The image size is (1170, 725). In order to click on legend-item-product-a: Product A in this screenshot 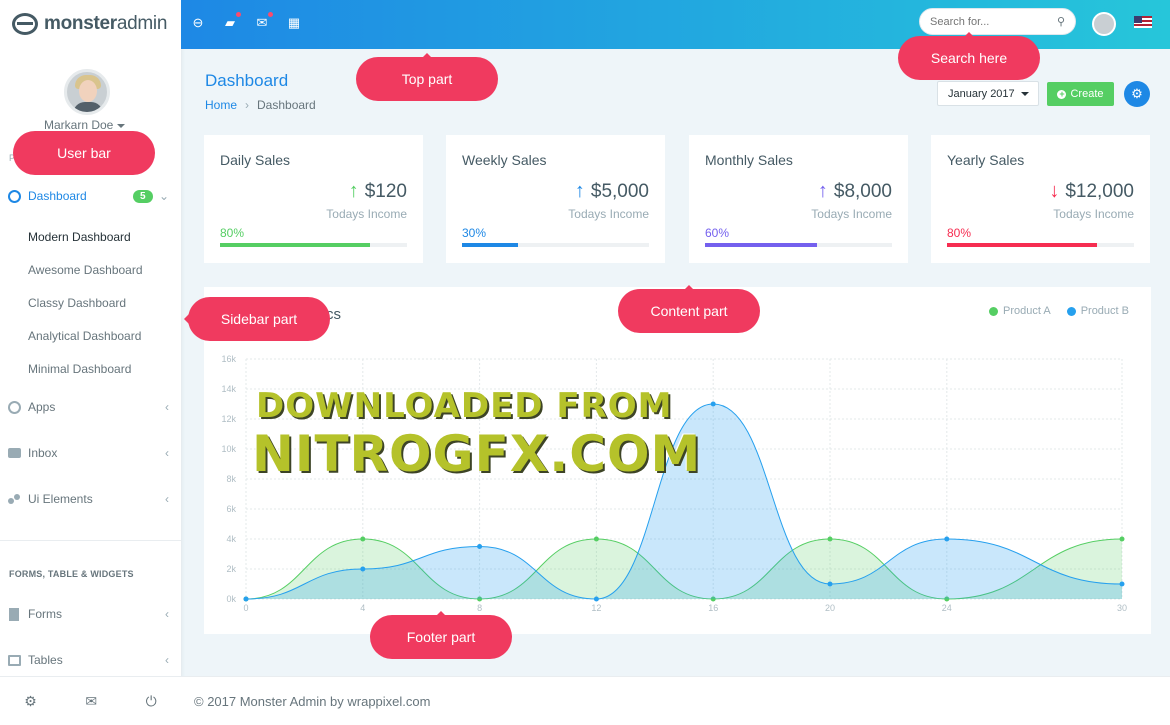, I will do `click(1019, 311)`.